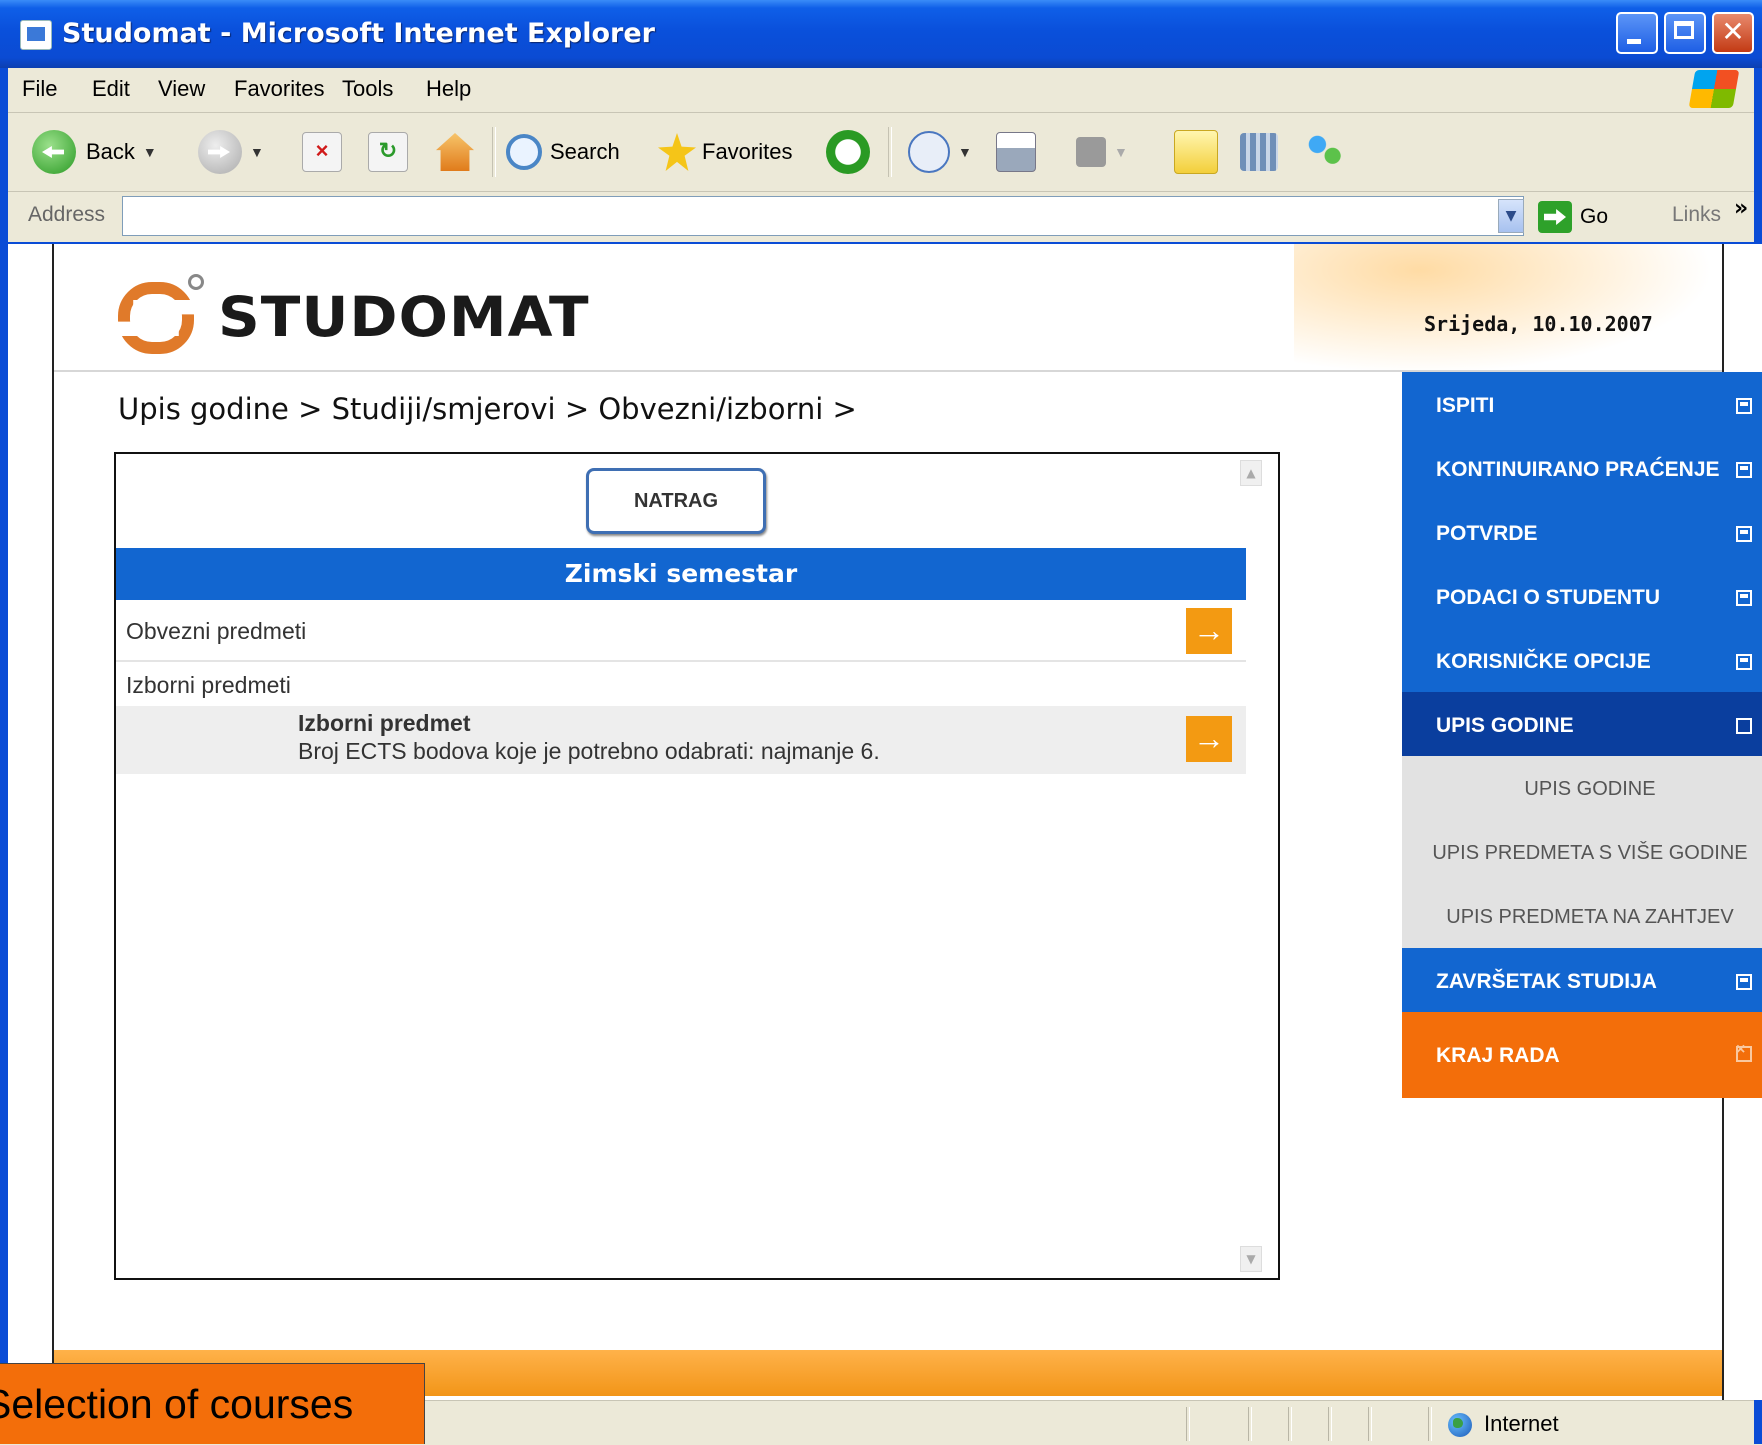 The image size is (1762, 1445). Describe the element at coordinates (1744, 1051) in the screenshot. I see `logout-icon` at that location.